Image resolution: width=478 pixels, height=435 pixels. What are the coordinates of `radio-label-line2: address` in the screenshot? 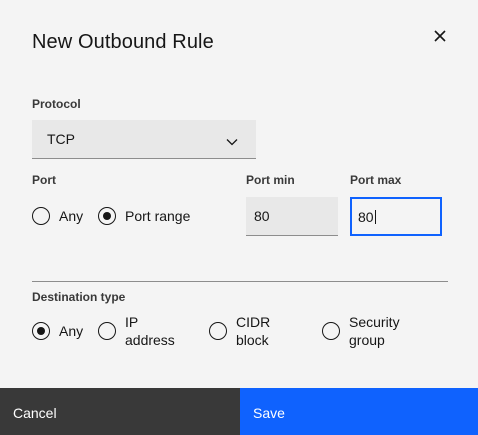 It's located at (150, 340).